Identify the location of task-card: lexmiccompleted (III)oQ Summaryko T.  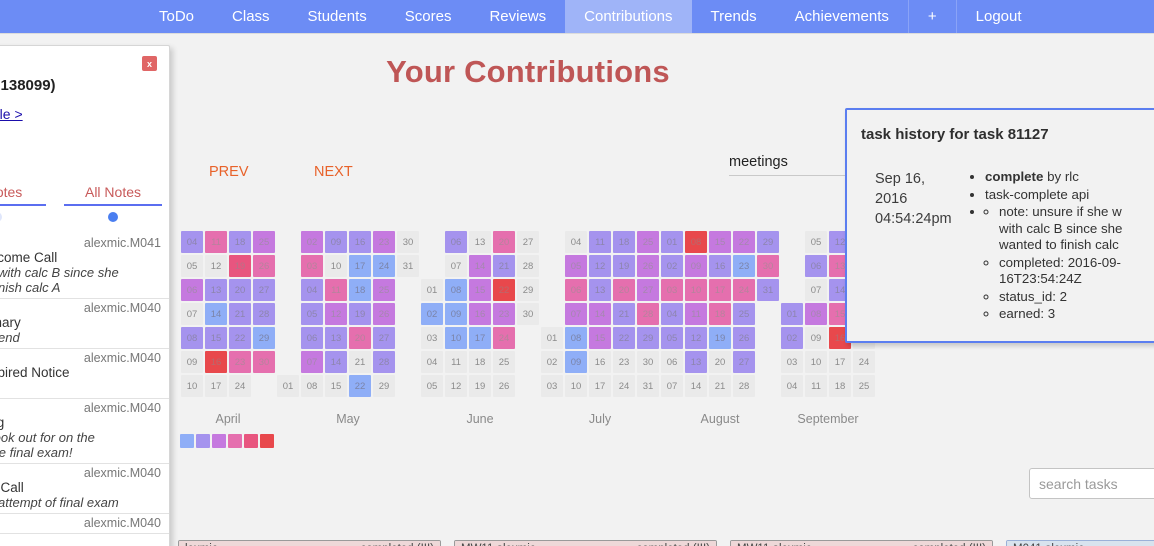
(309, 543).